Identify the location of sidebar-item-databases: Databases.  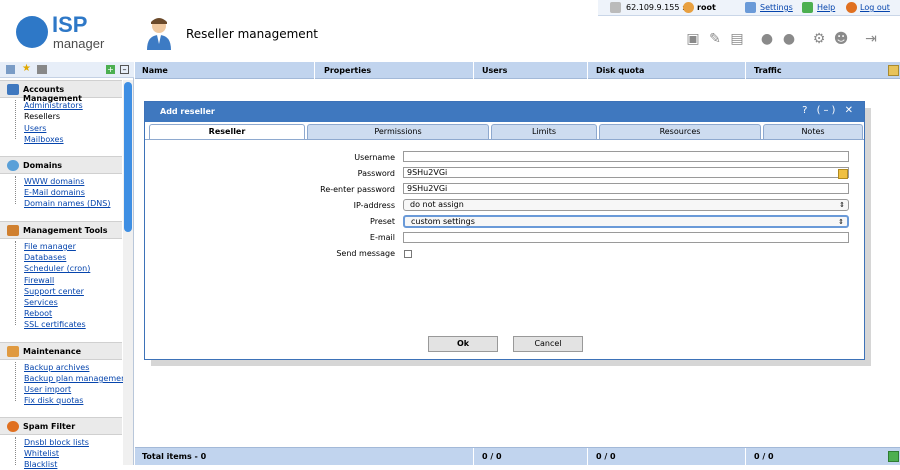
(45, 258).